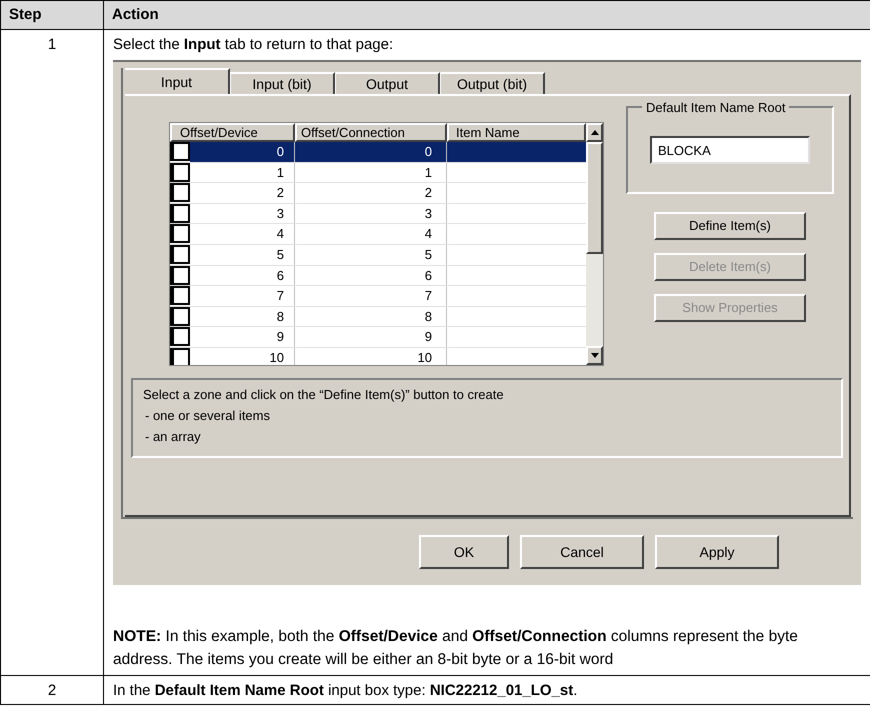 Image resolution: width=870 pixels, height=728 pixels. I want to click on scroll-up-button, so click(594, 132).